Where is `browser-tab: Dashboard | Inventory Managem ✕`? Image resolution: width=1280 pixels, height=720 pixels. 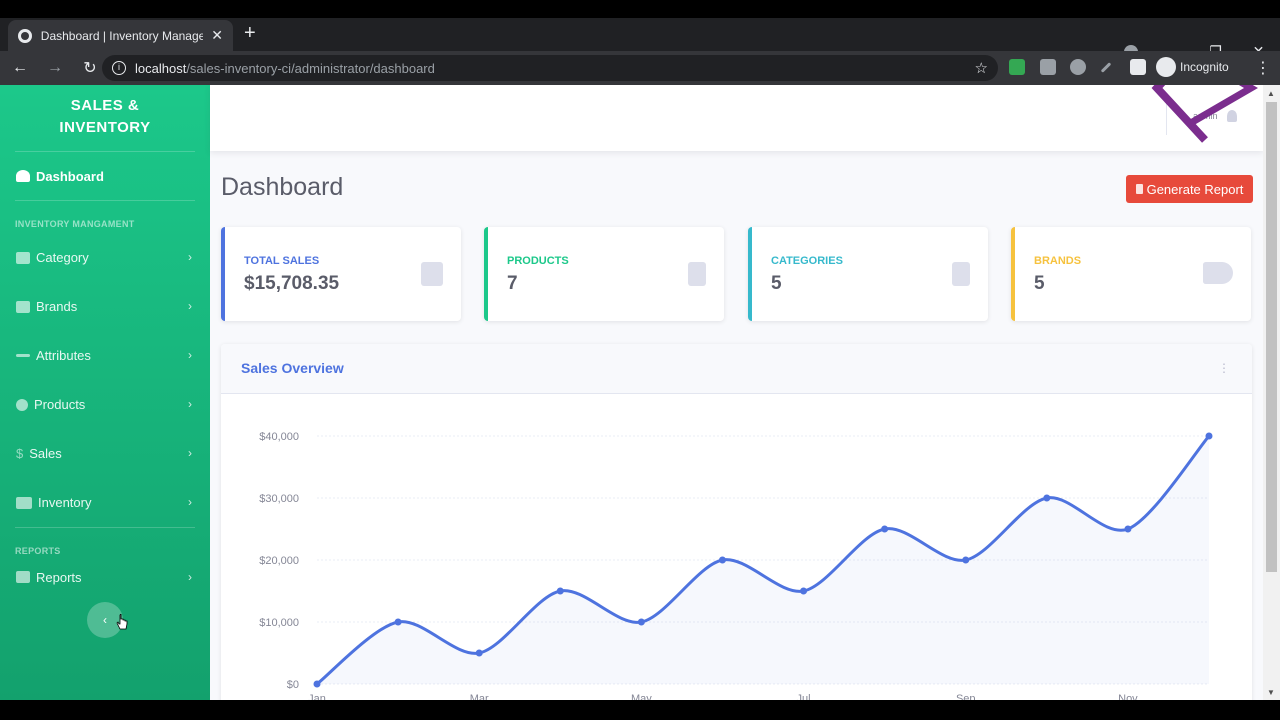
browser-tab: Dashboard | Inventory Managem ✕ is located at coordinates (120, 35).